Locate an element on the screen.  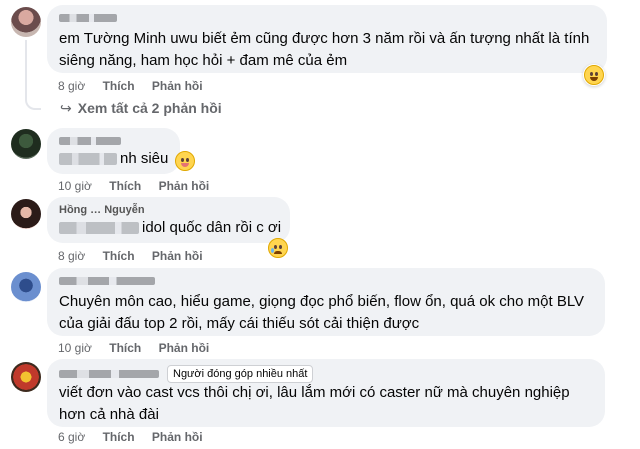
comment-bubble: nh siêu is located at coordinates (113, 151).